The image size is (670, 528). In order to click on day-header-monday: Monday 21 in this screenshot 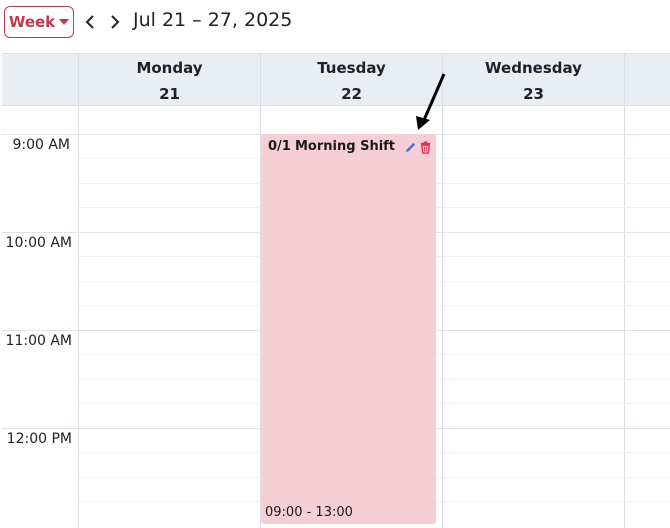, I will do `click(169, 80)`.